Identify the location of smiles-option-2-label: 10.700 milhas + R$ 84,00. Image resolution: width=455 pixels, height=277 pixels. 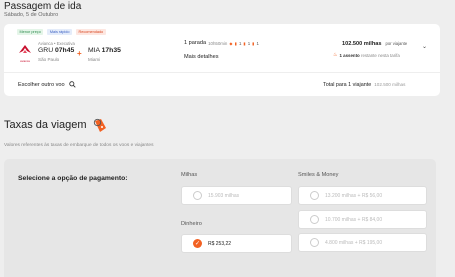
(354, 219).